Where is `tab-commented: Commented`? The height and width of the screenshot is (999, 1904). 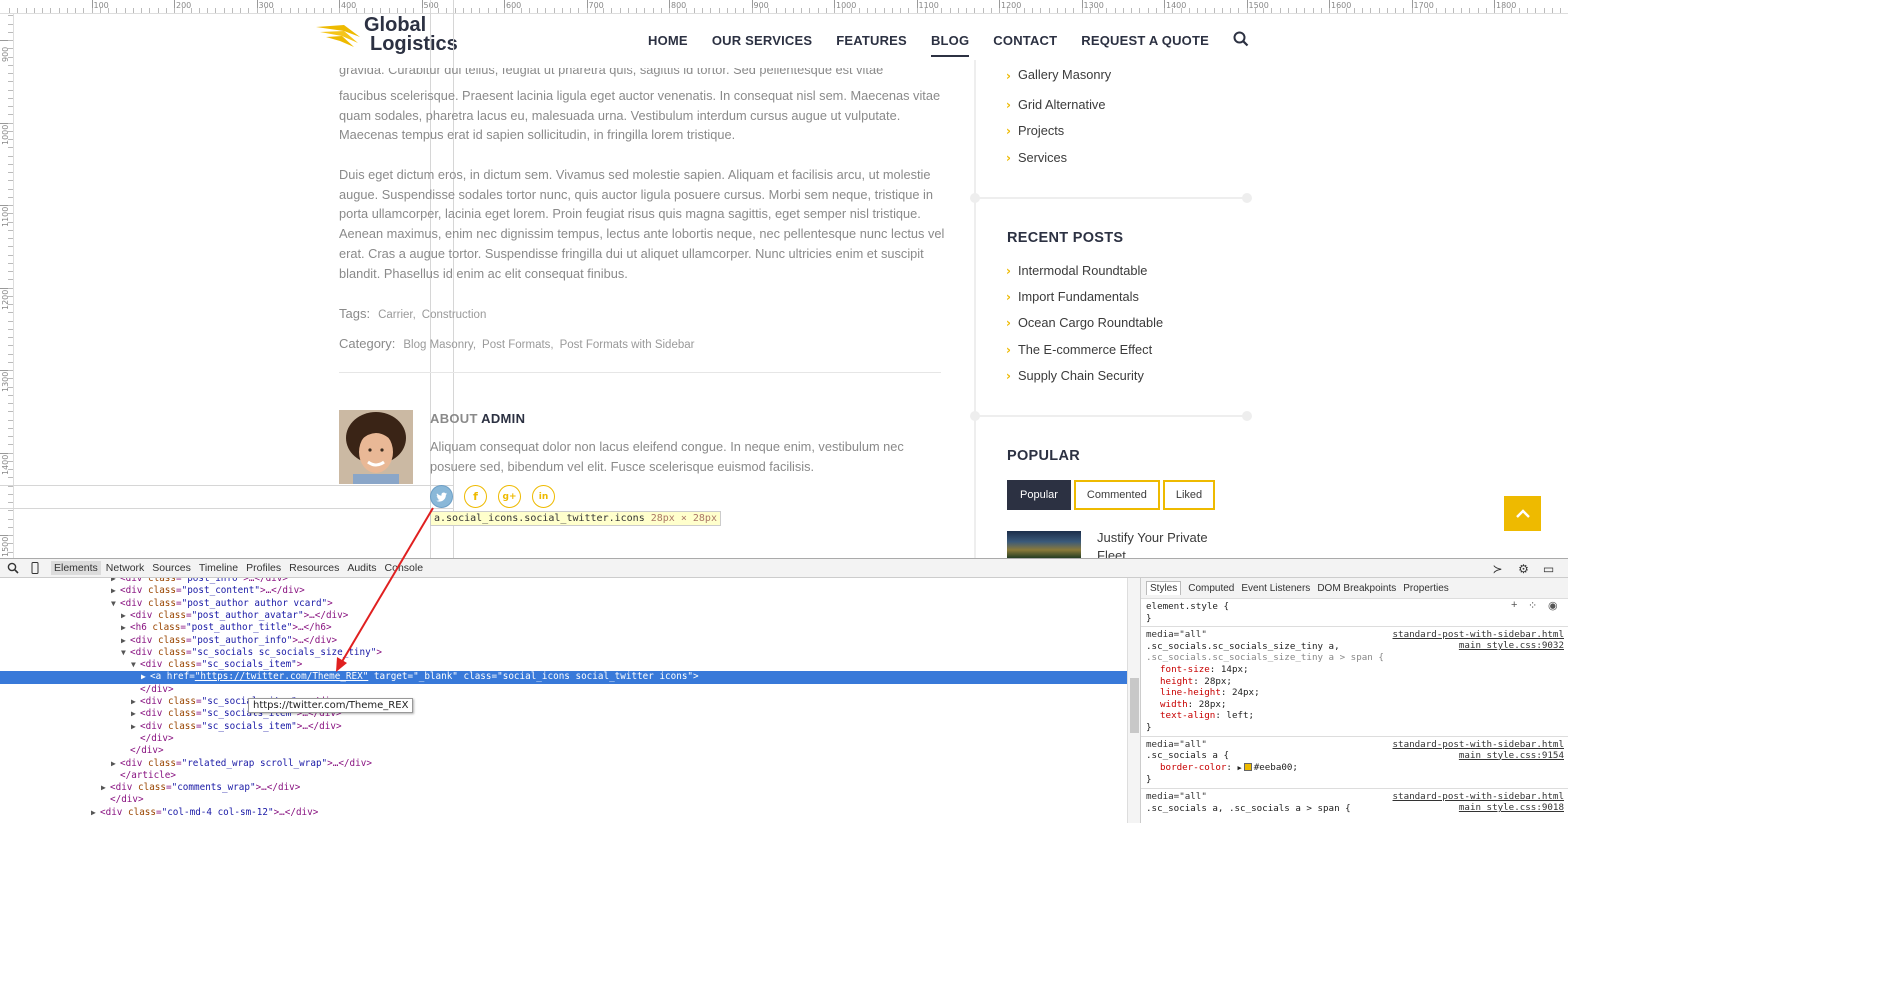
tab-commented: Commented is located at coordinates (1116, 495).